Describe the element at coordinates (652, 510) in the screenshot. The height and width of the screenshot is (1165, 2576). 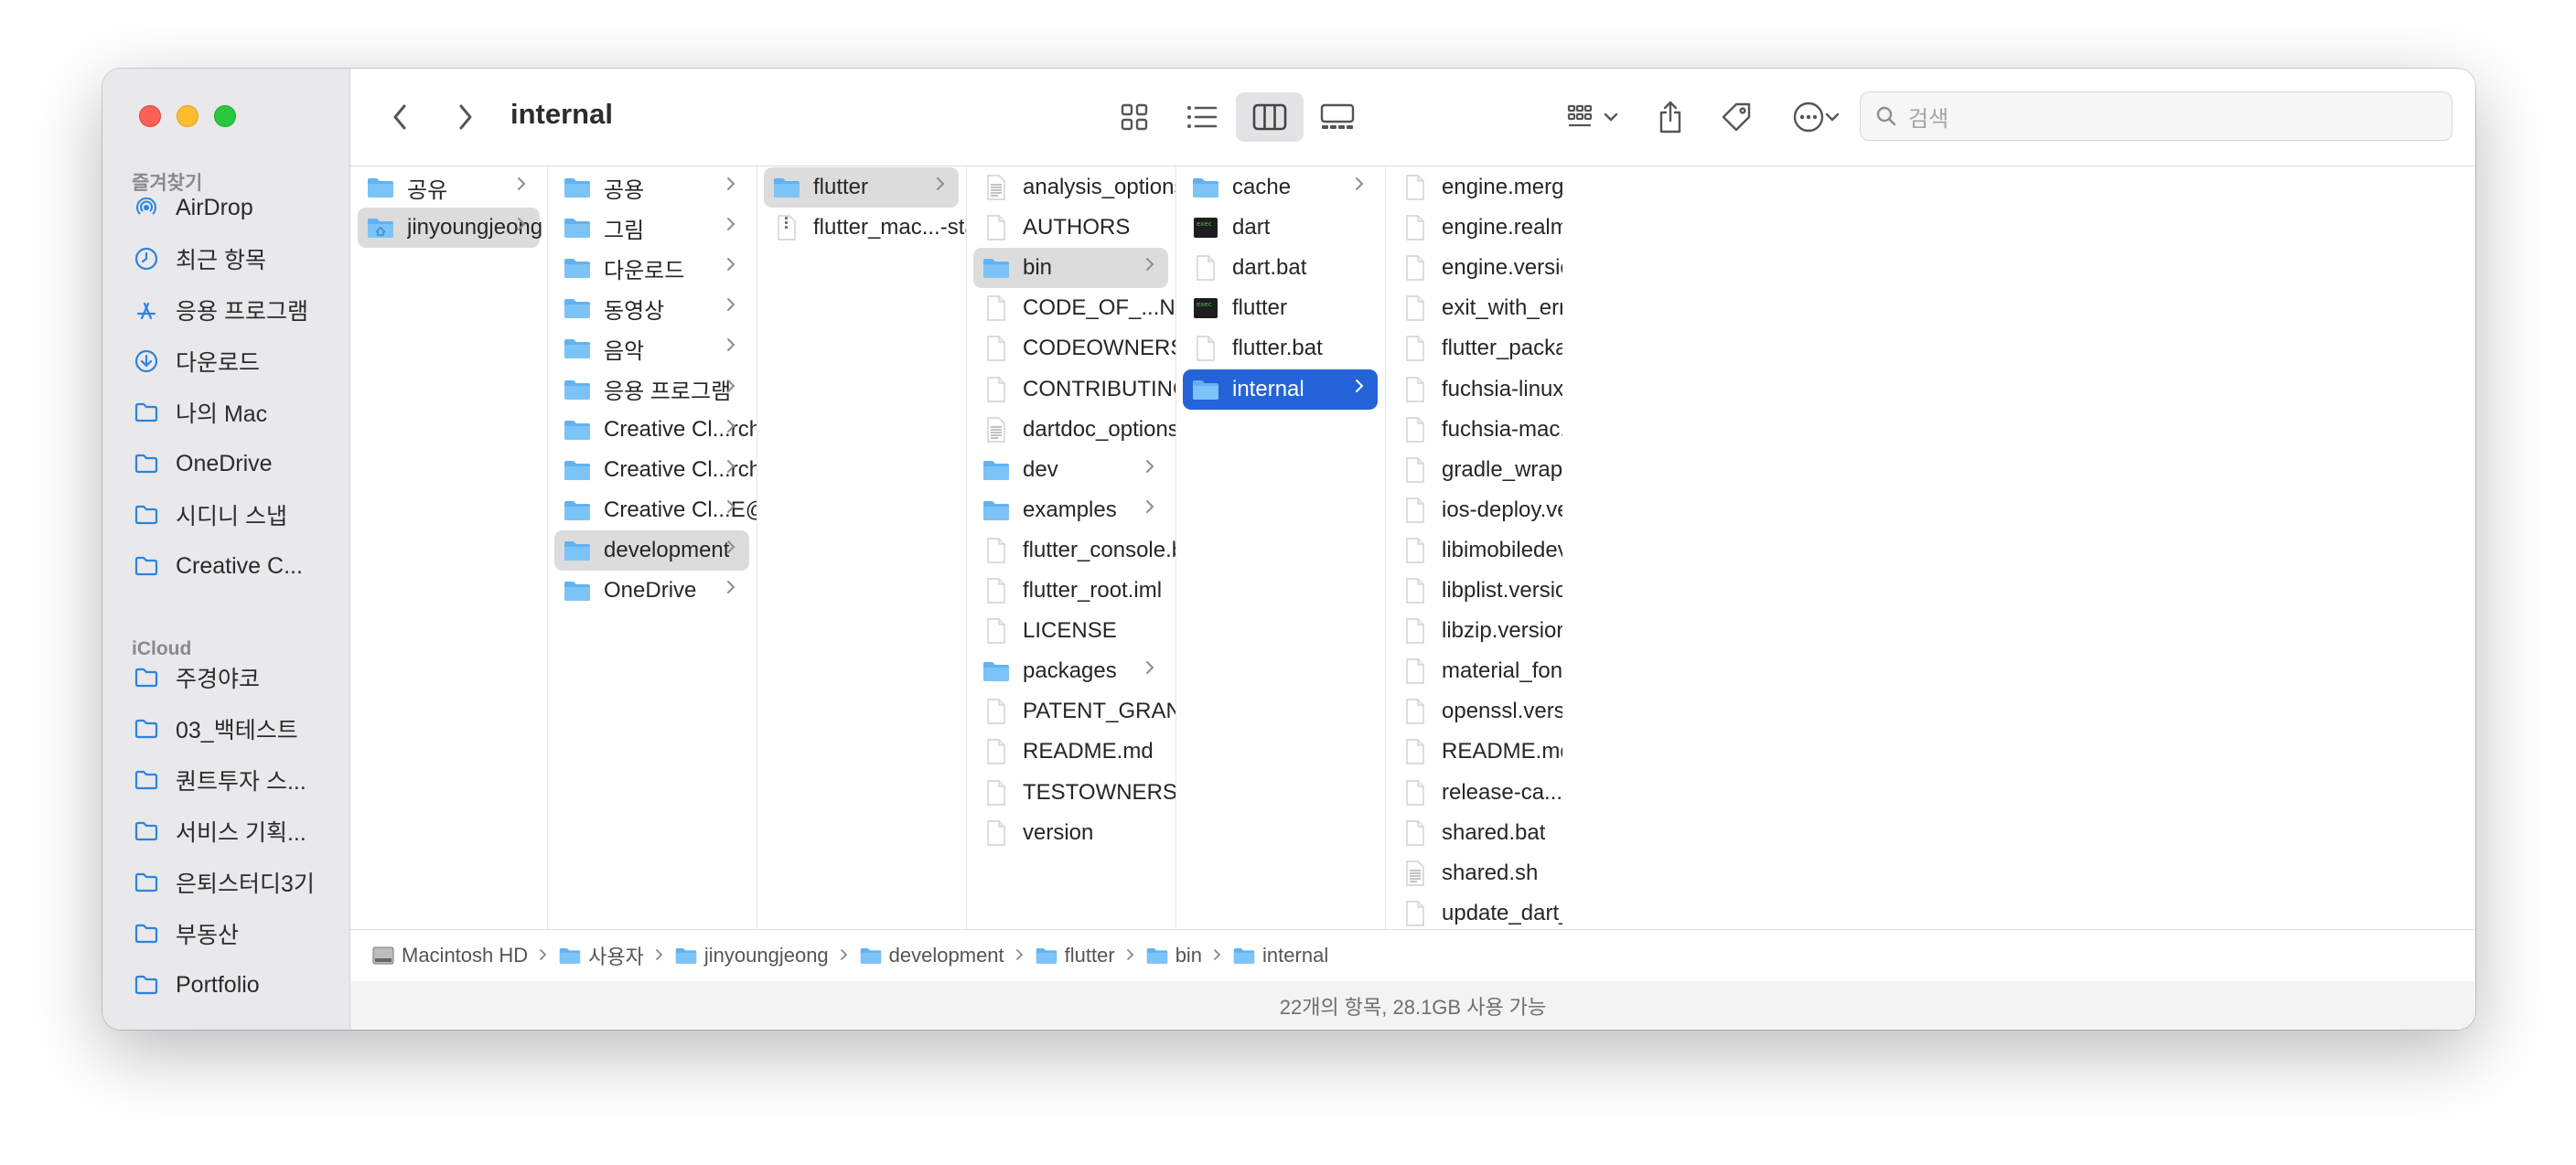
I see `folder-row: Creative Cl...E@AdobeID` at that location.